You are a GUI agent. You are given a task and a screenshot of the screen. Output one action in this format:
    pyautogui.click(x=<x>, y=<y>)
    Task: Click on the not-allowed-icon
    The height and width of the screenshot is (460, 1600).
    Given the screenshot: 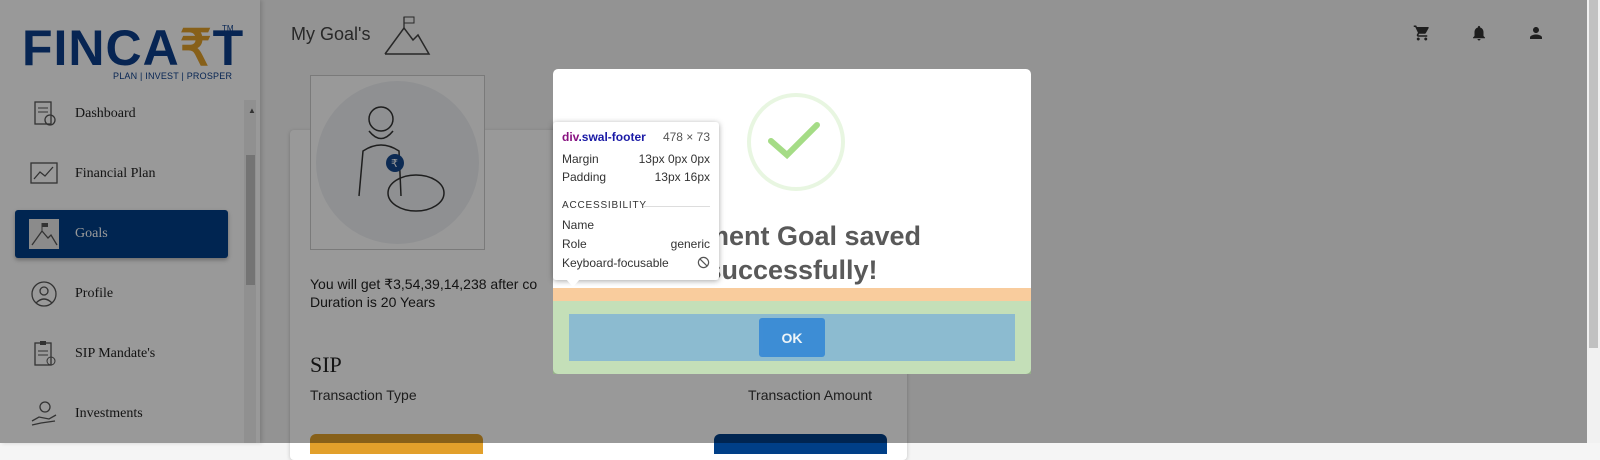 What is the action you would take?
    pyautogui.click(x=703, y=262)
    